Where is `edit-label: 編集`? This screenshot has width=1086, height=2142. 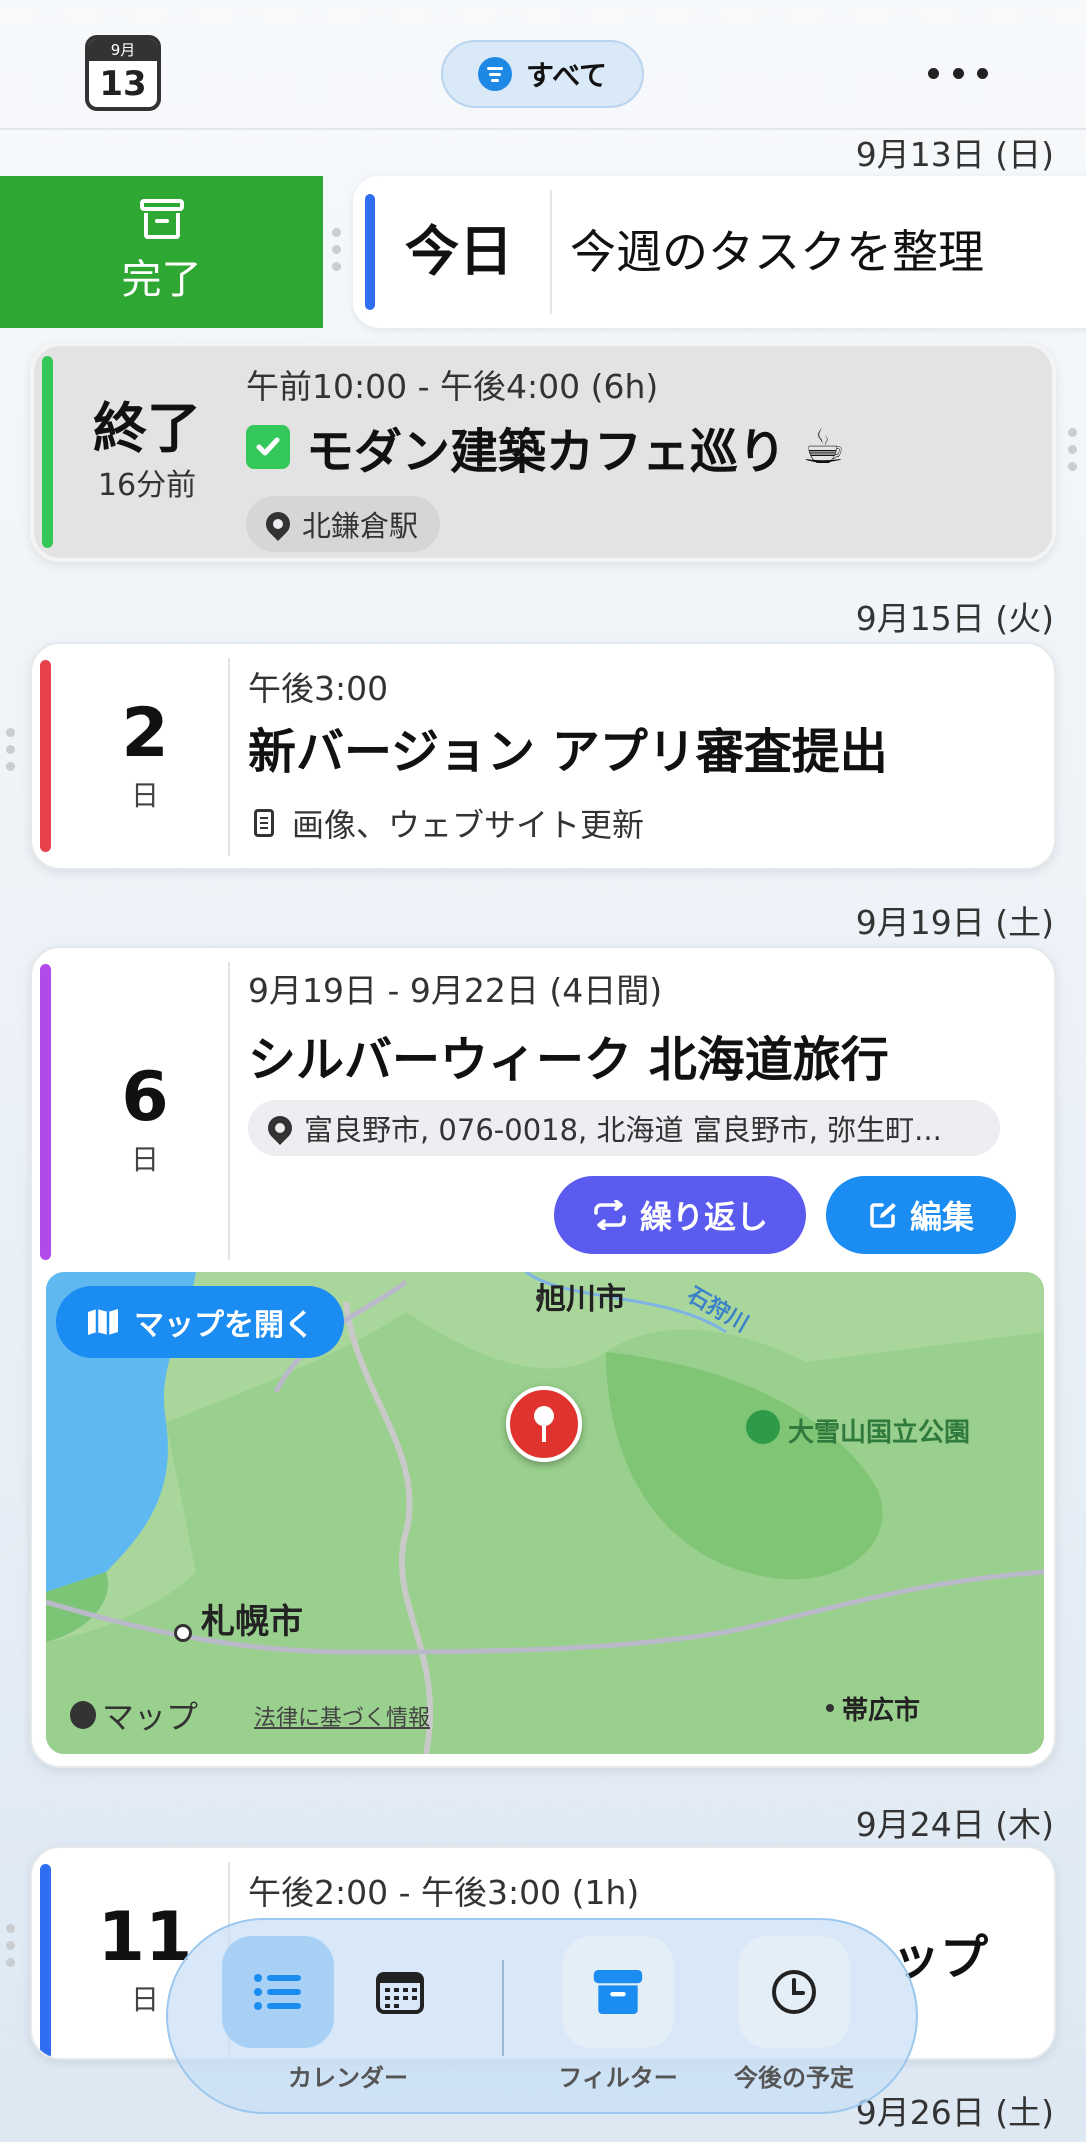
edit-label: 編集 is located at coordinates (941, 1217).